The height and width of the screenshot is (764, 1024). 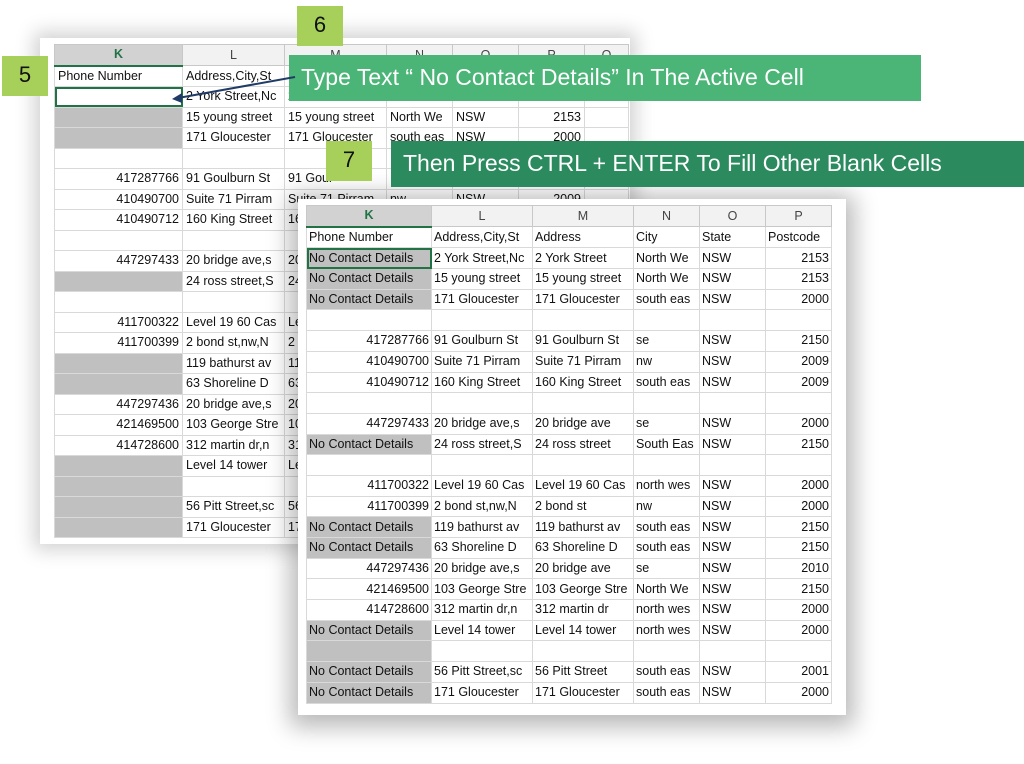 I want to click on cell: 410490712, so click(x=369, y=382).